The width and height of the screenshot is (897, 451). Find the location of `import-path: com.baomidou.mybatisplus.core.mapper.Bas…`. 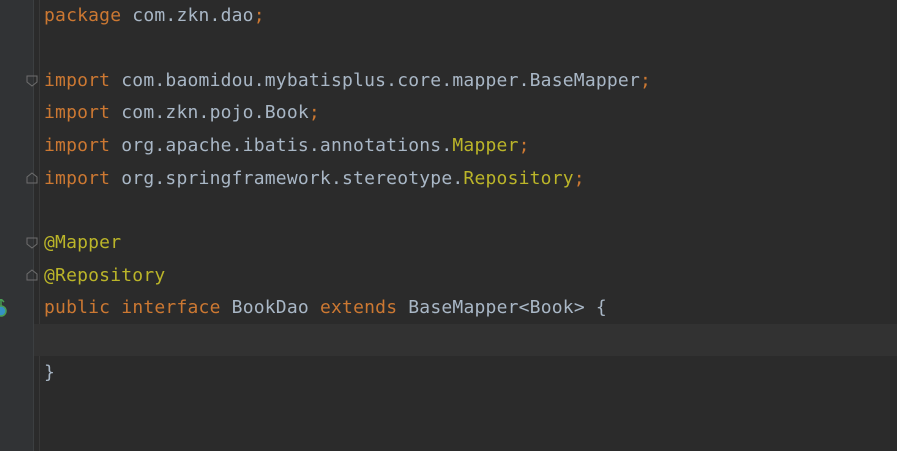

import-path: com.baomidou.mybatisplus.core.mapper.Bas… is located at coordinates (375, 80).